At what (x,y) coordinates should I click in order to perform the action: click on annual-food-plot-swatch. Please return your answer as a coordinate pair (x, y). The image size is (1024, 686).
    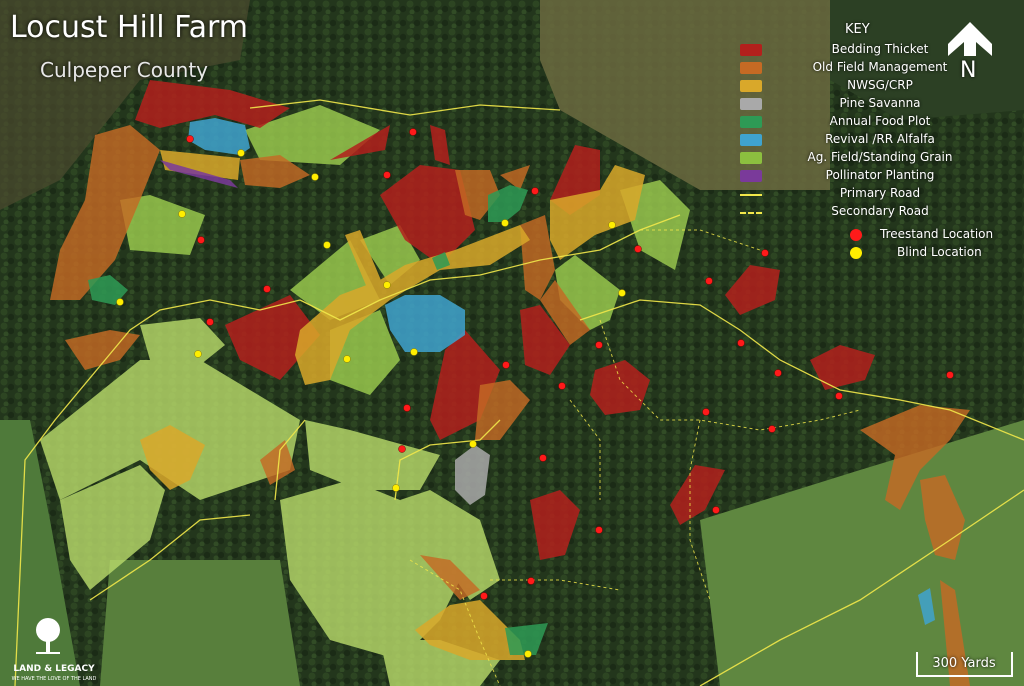
    Looking at the image, I should click on (751, 122).